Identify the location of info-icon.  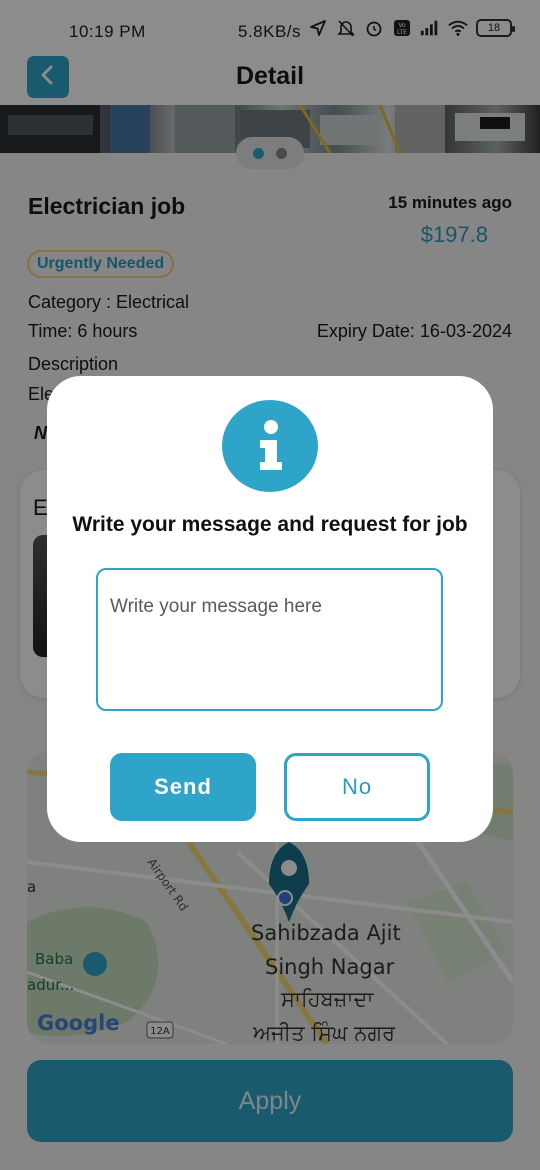
(270, 446).